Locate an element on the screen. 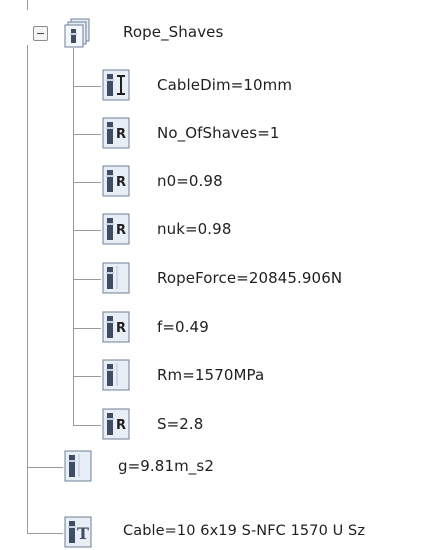 This screenshot has width=435, height=550. tree-node-parameter: RopeForce=20845.906N is located at coordinates (251, 279).